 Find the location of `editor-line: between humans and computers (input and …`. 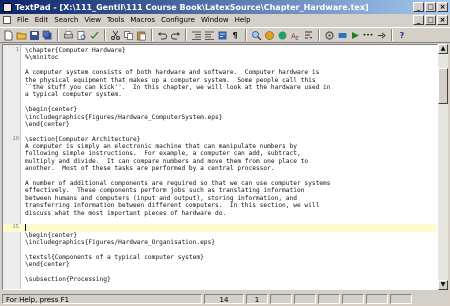

editor-line: between humans and computers (input and … is located at coordinates (220, 198).